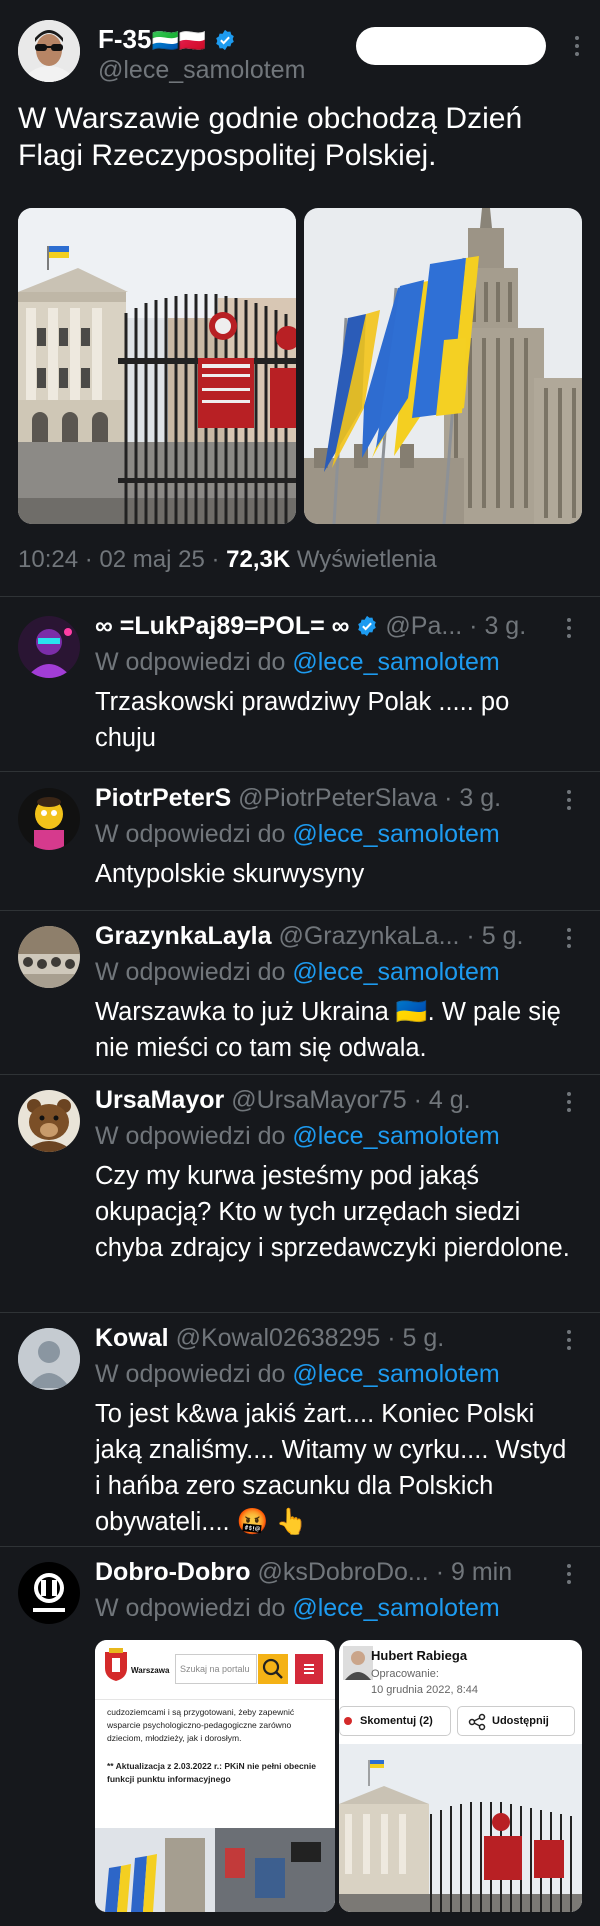  What do you see at coordinates (201, 70) in the screenshot?
I see `author-handle: @lece_samolotem` at bounding box center [201, 70].